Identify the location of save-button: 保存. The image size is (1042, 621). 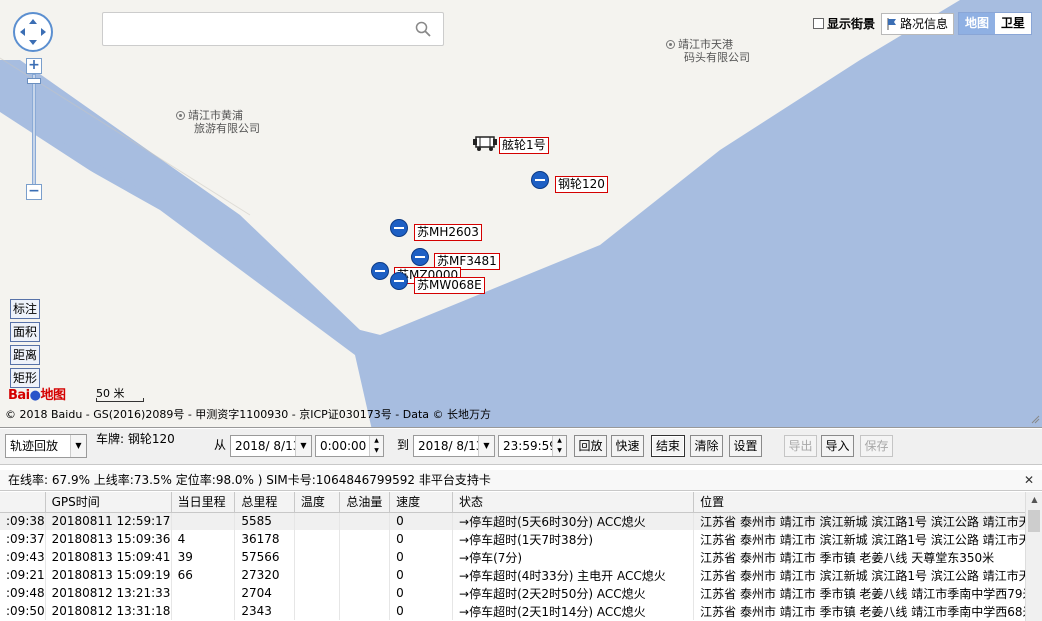
(876, 446).